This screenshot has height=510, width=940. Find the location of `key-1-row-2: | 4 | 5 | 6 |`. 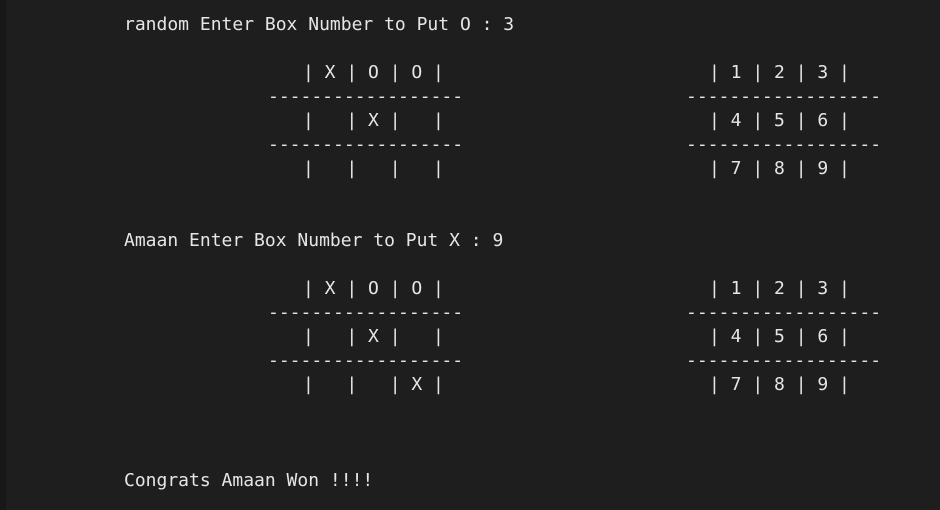

key-1-row-2: | 4 | 5 | 6 | is located at coordinates (779, 120).